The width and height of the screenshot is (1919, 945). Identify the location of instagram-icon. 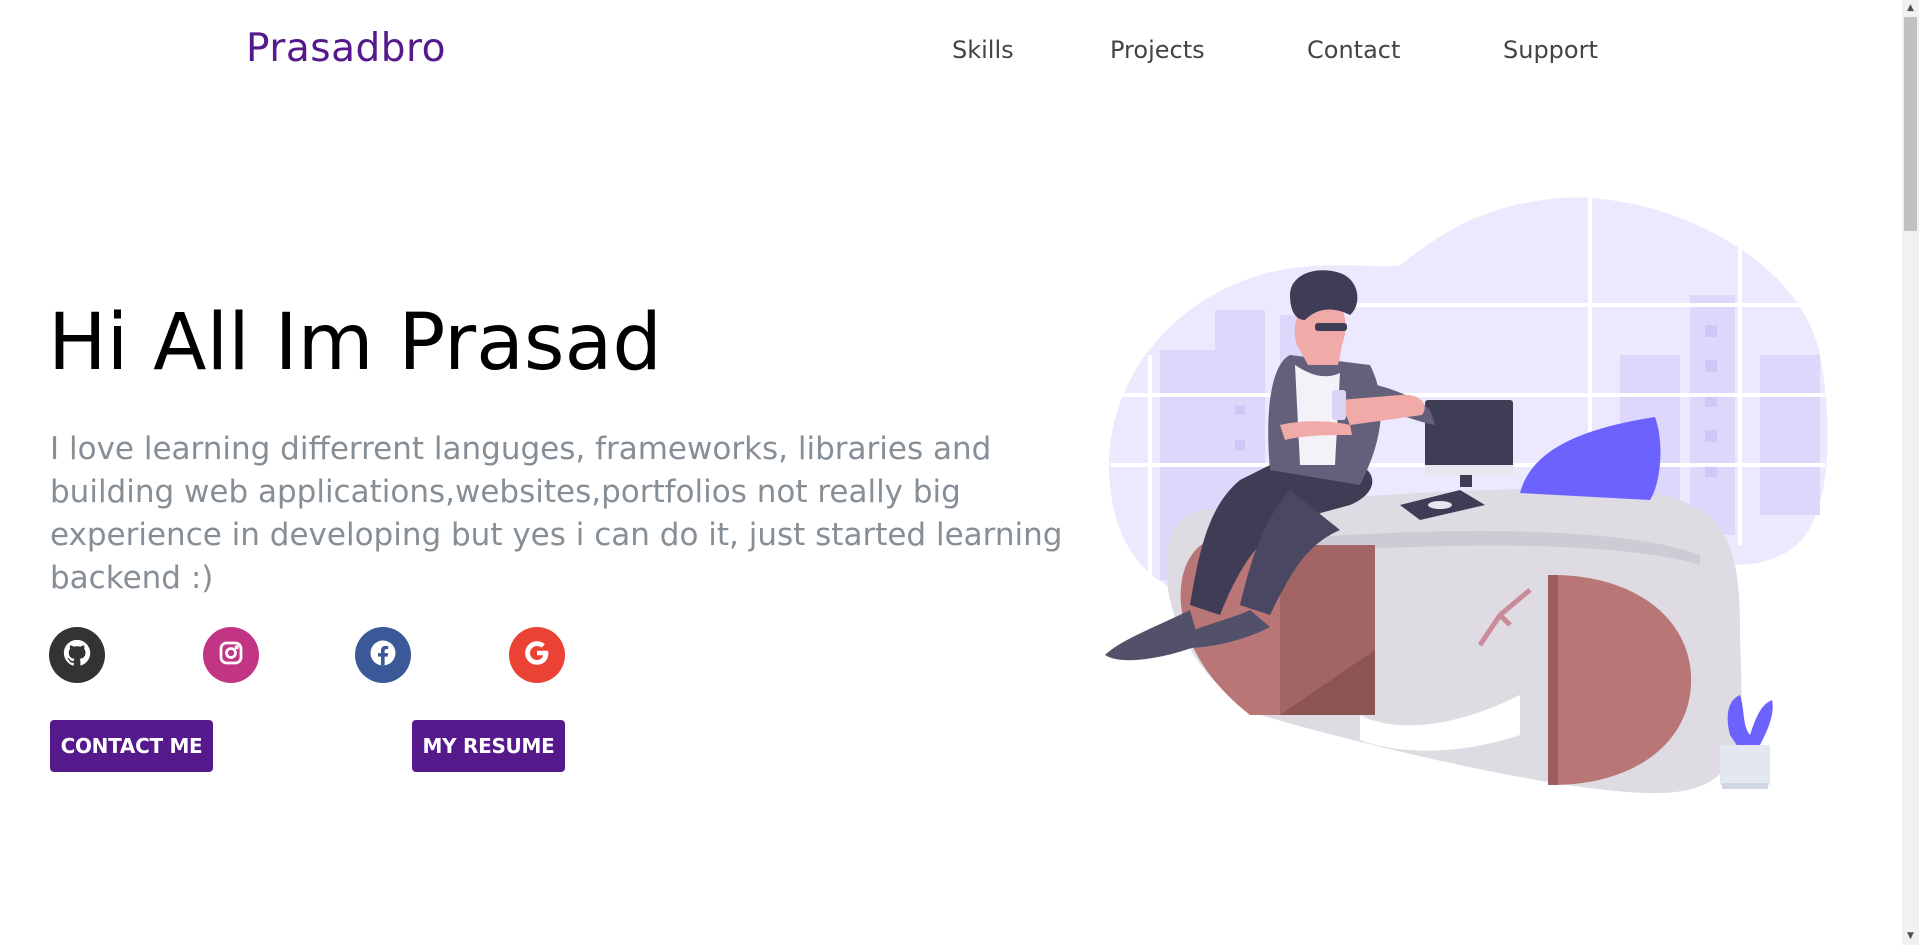
(231, 655).